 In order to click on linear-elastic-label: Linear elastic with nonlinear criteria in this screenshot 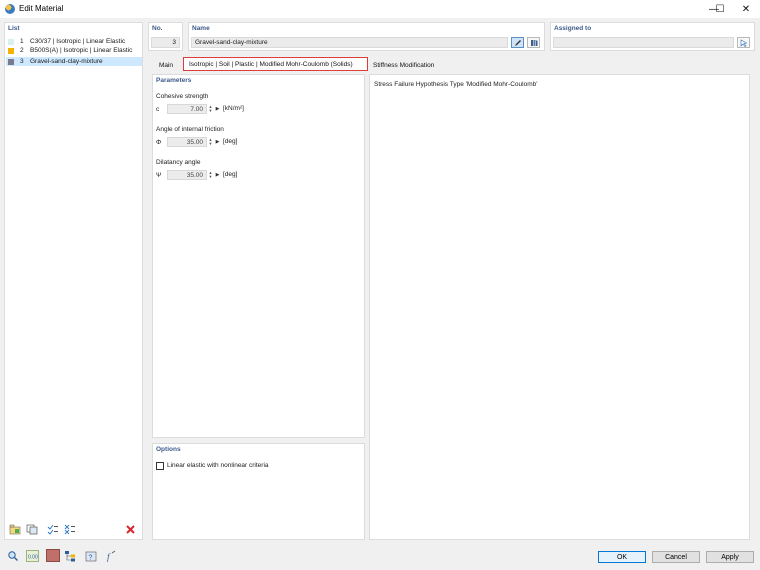, I will do `click(218, 465)`.